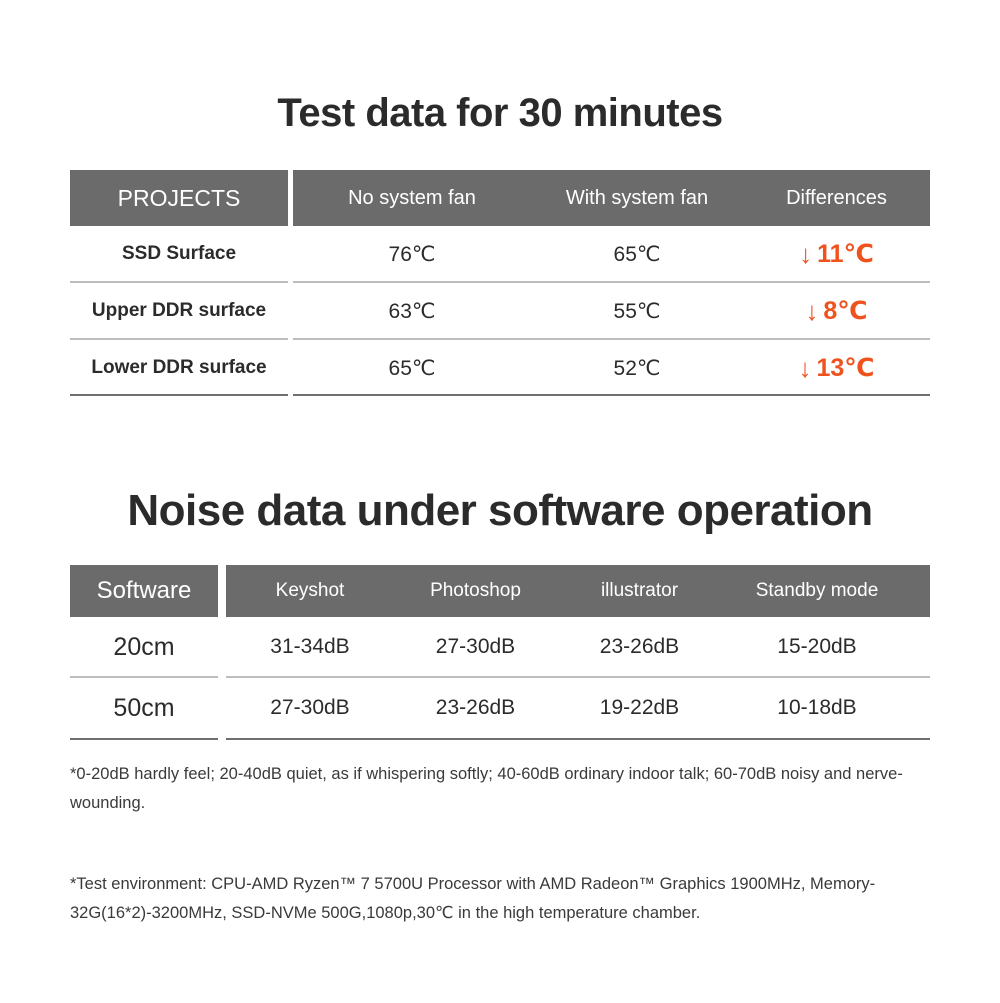 Image resolution: width=1000 pixels, height=1003 pixels. Describe the element at coordinates (611, 254) in the screenshot. I see `table1-row-values: 76℃ 65℃ ↓ 11℃` at that location.